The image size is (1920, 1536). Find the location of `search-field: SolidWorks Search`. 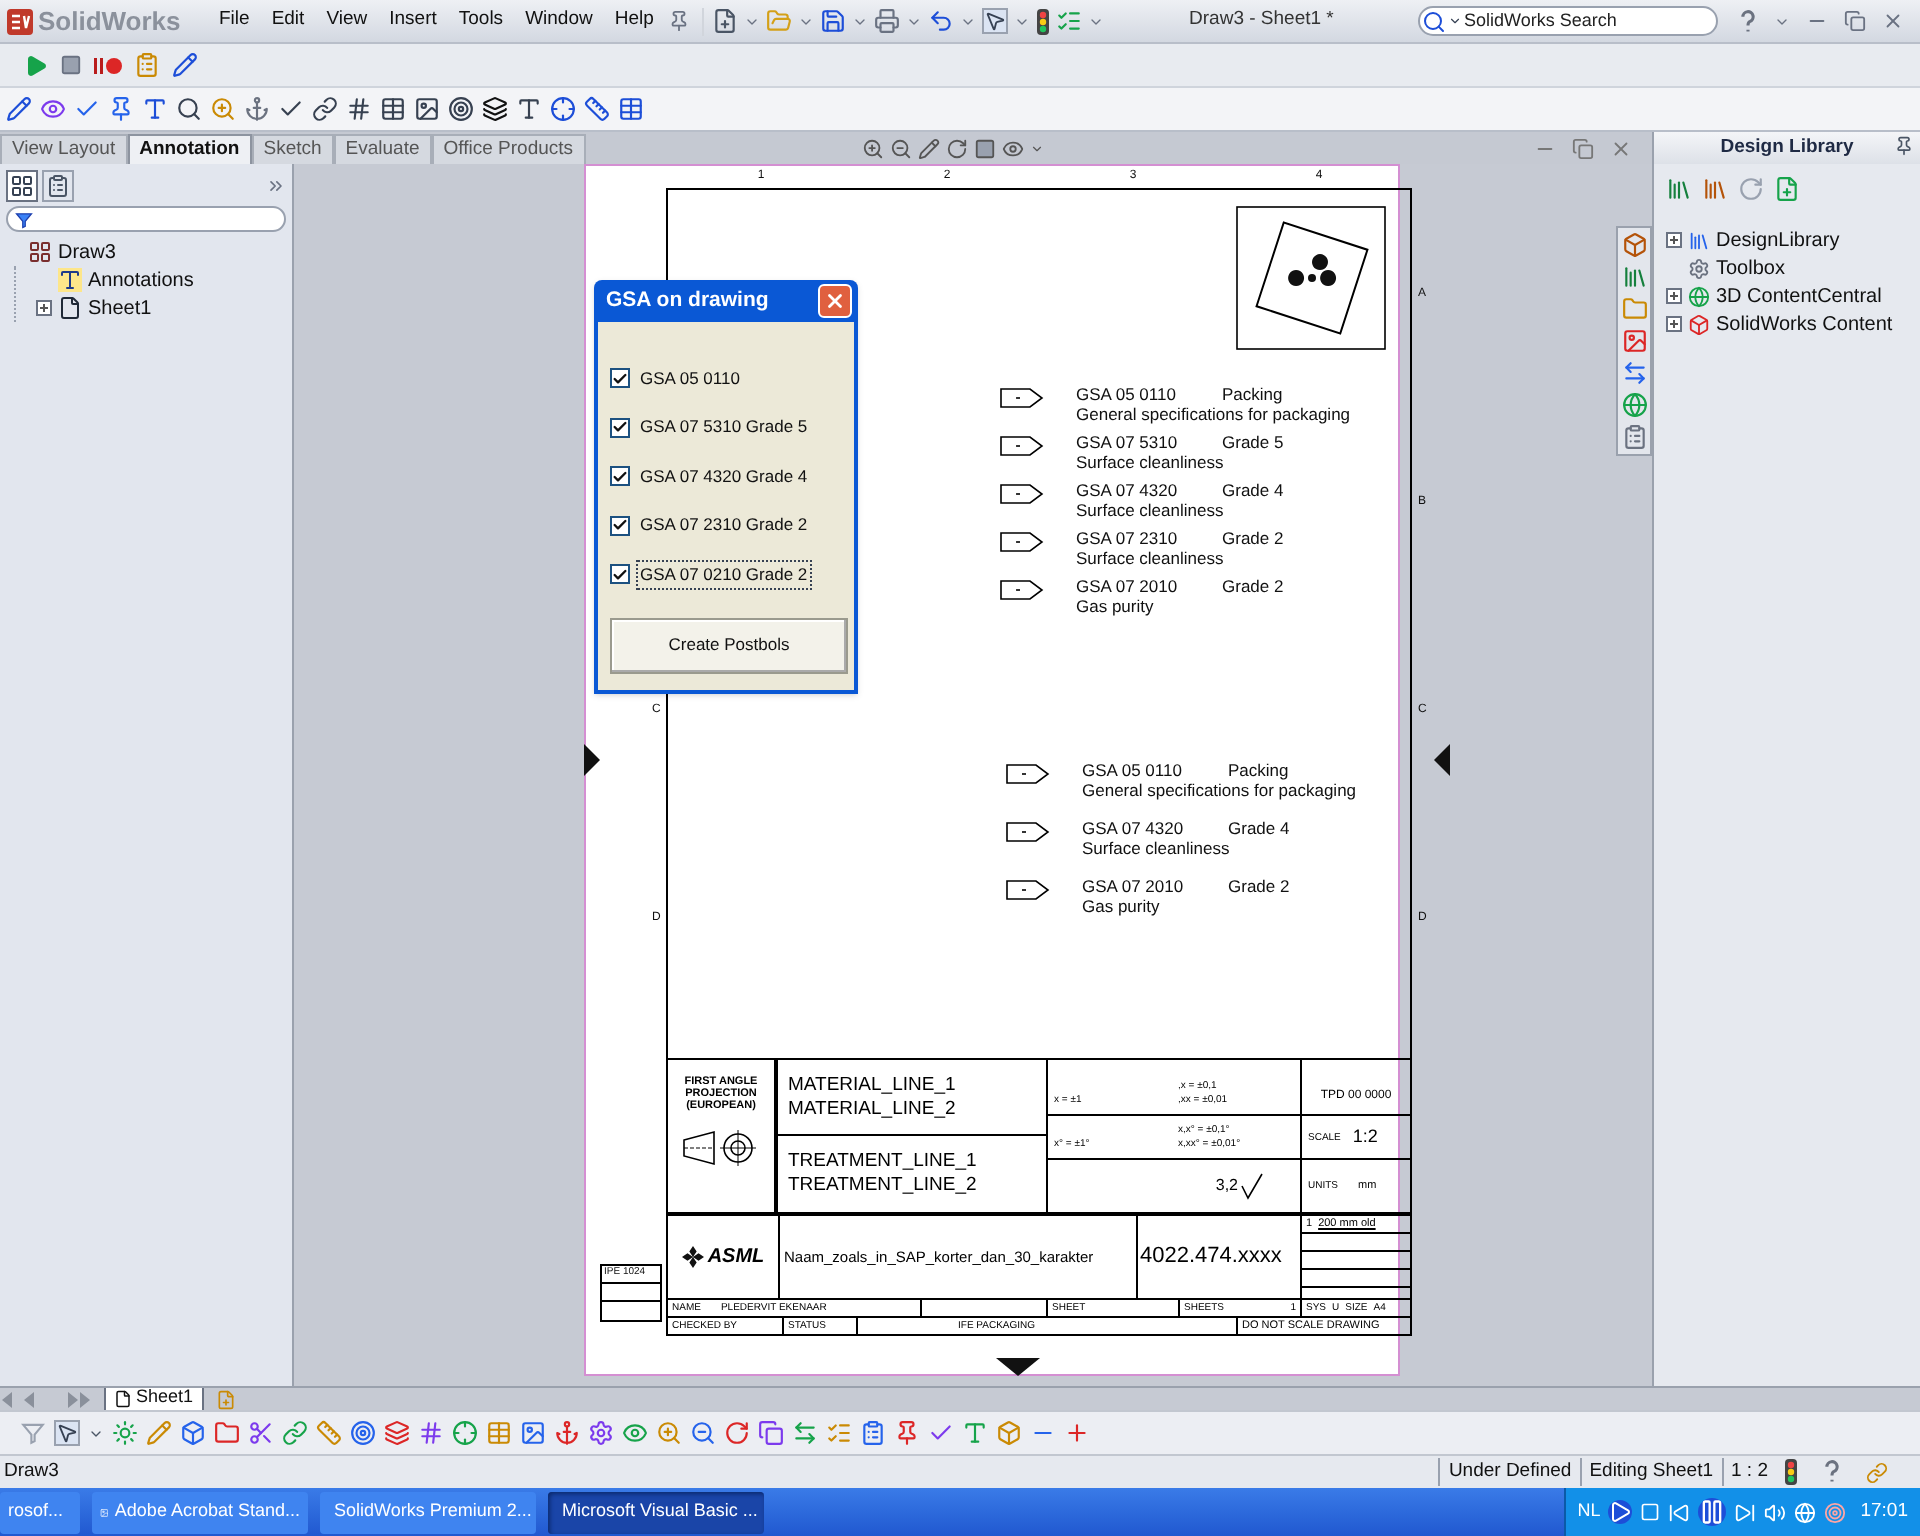

search-field: SolidWorks Search is located at coordinates (1568, 21).